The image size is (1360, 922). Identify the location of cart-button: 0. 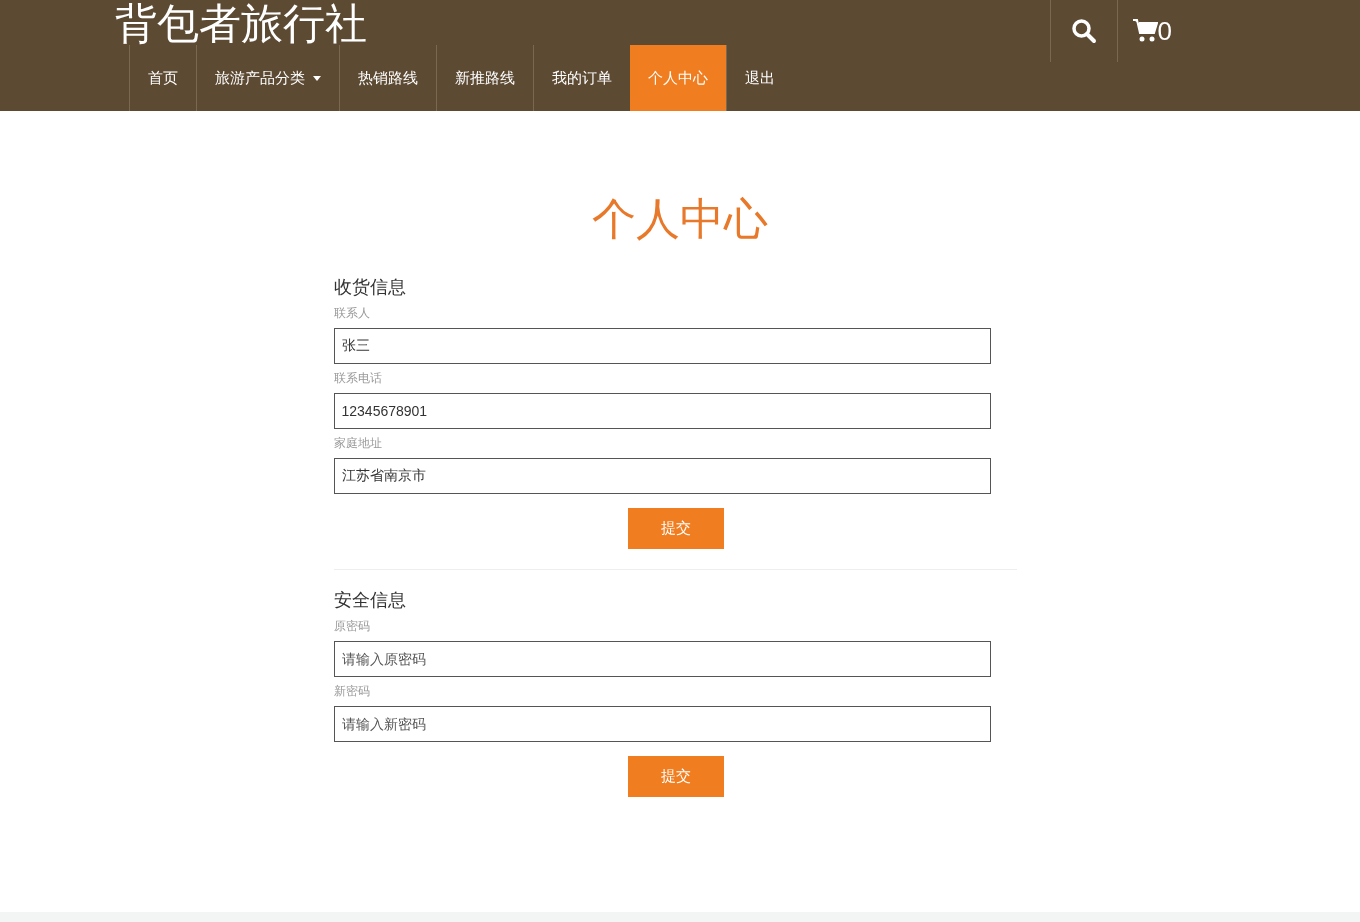
(1144, 31).